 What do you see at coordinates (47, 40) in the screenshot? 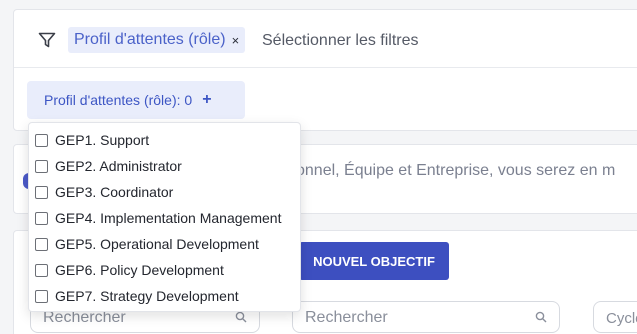
I see `funnel-icon` at bounding box center [47, 40].